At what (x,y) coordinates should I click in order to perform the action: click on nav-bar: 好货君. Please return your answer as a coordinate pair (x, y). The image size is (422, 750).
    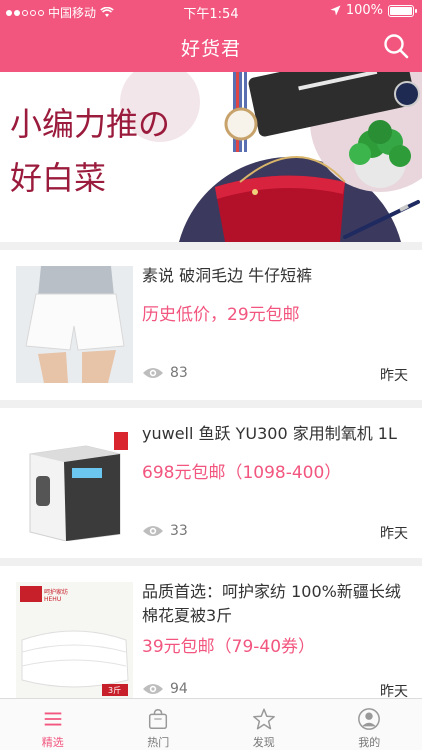
    Looking at the image, I should click on (211, 47).